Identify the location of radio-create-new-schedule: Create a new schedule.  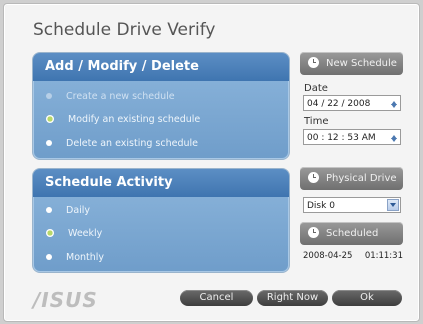
(110, 97).